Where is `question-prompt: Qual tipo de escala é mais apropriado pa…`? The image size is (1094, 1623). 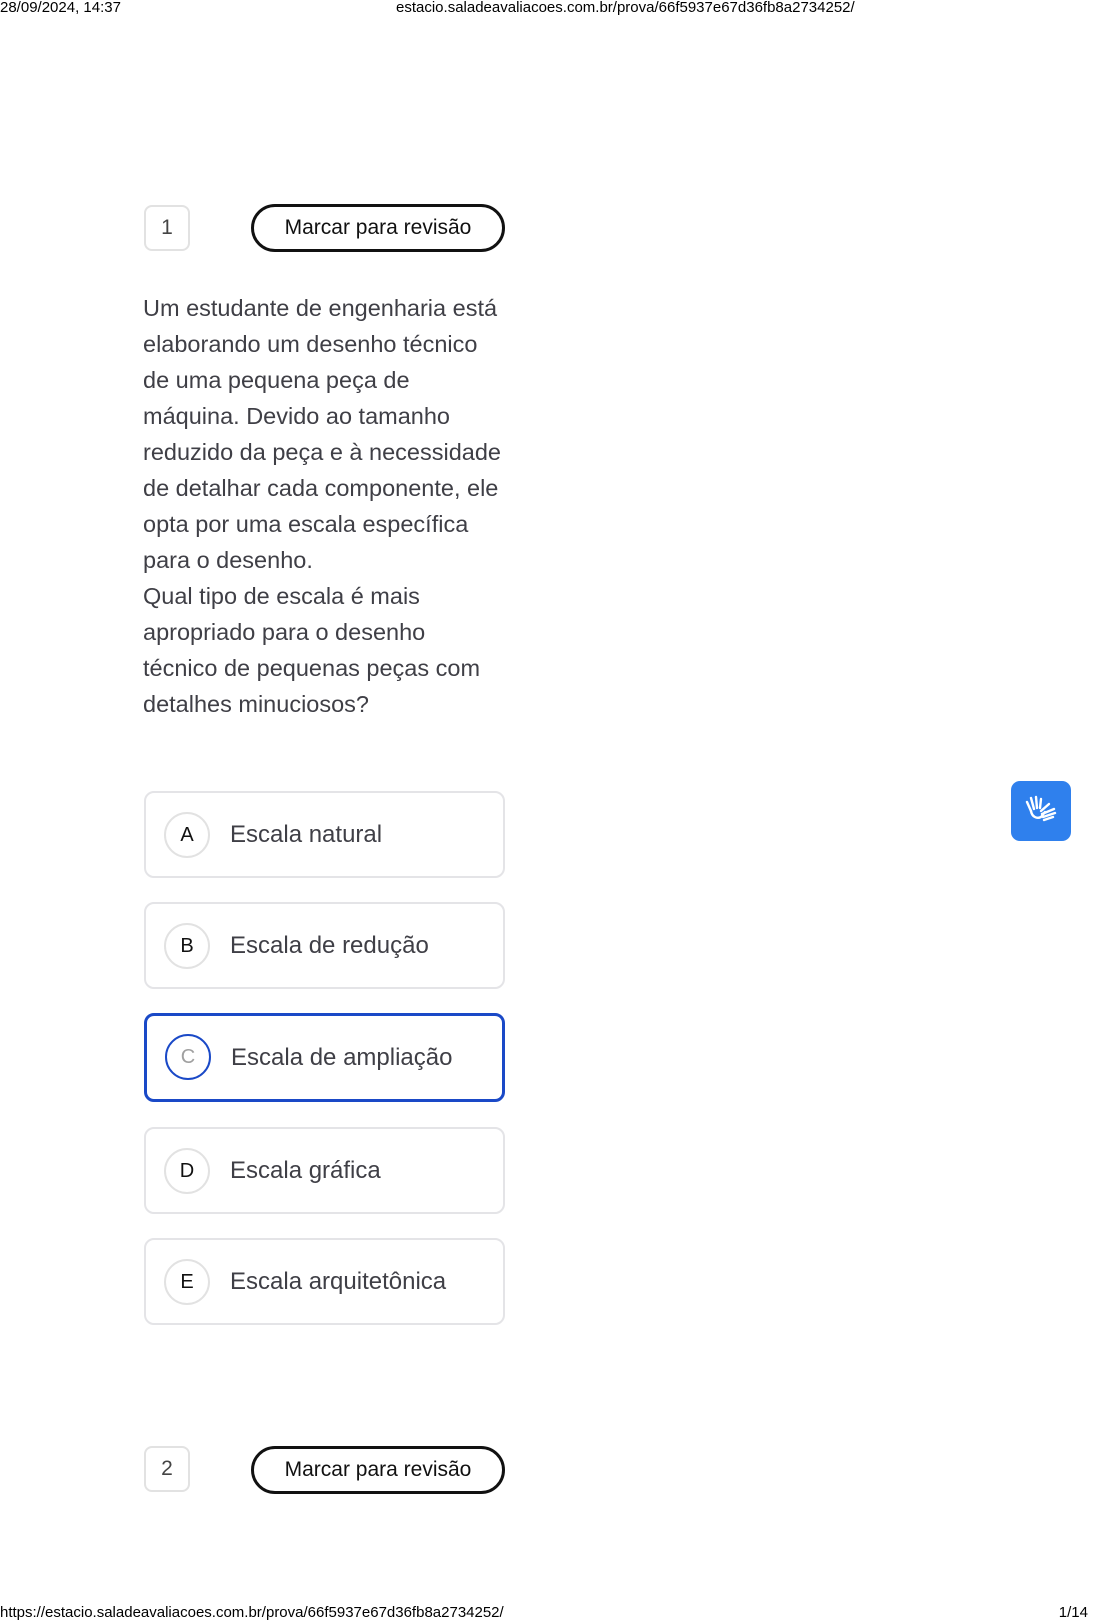
question-prompt: Qual tipo de escala é mais apropriado pa… is located at coordinates (312, 650).